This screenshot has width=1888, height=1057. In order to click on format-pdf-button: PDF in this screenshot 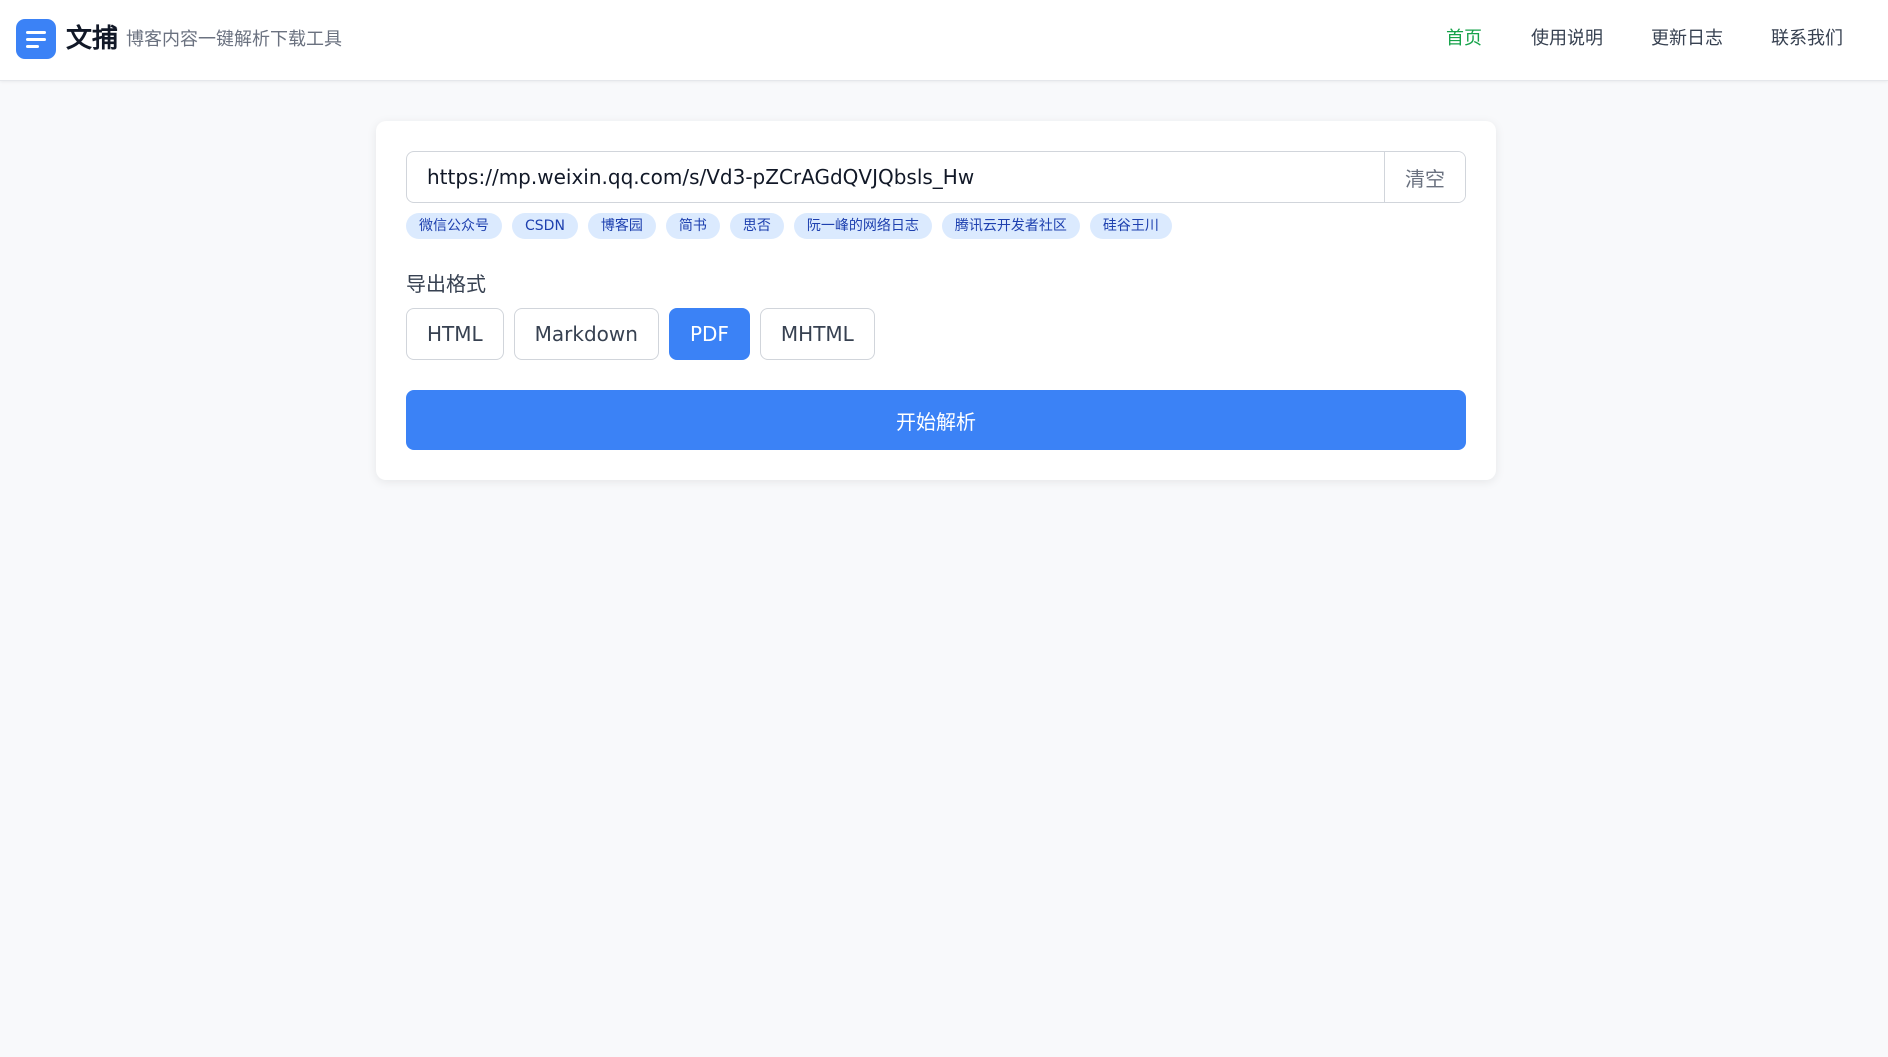, I will do `click(709, 334)`.